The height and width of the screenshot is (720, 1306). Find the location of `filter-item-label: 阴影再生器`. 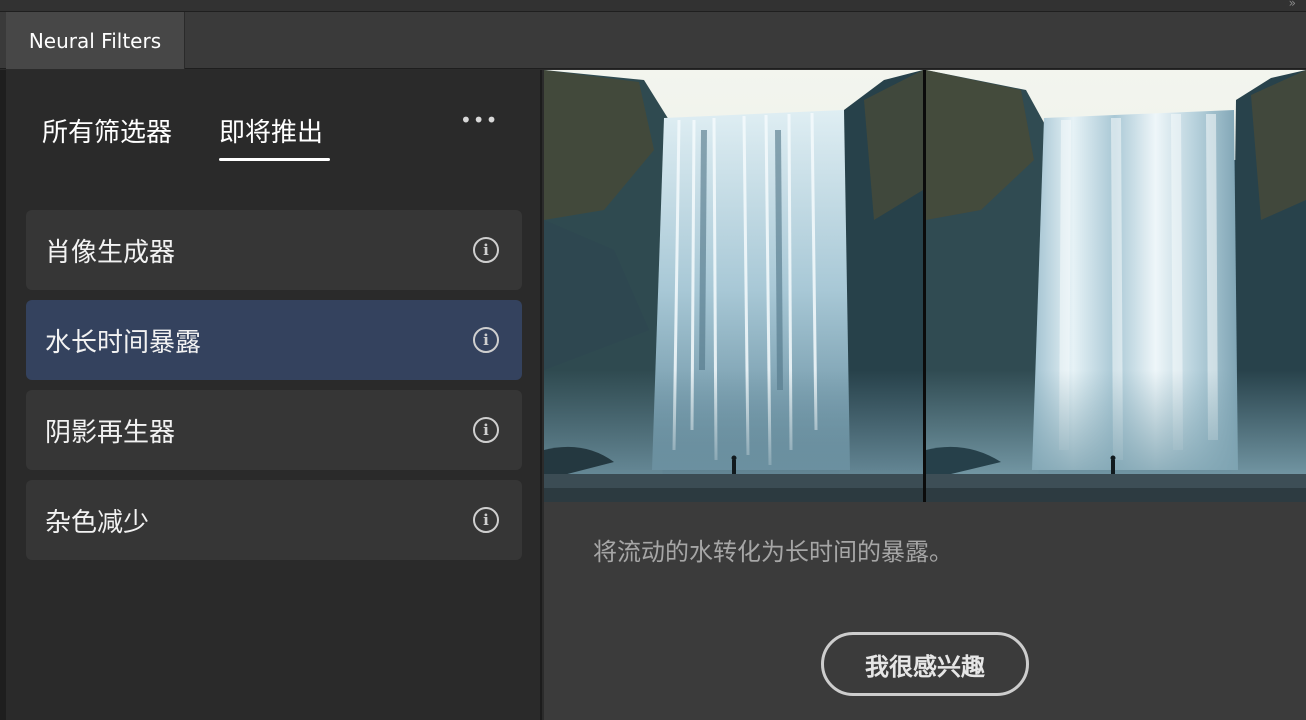

filter-item-label: 阴影再生器 is located at coordinates (110, 433).